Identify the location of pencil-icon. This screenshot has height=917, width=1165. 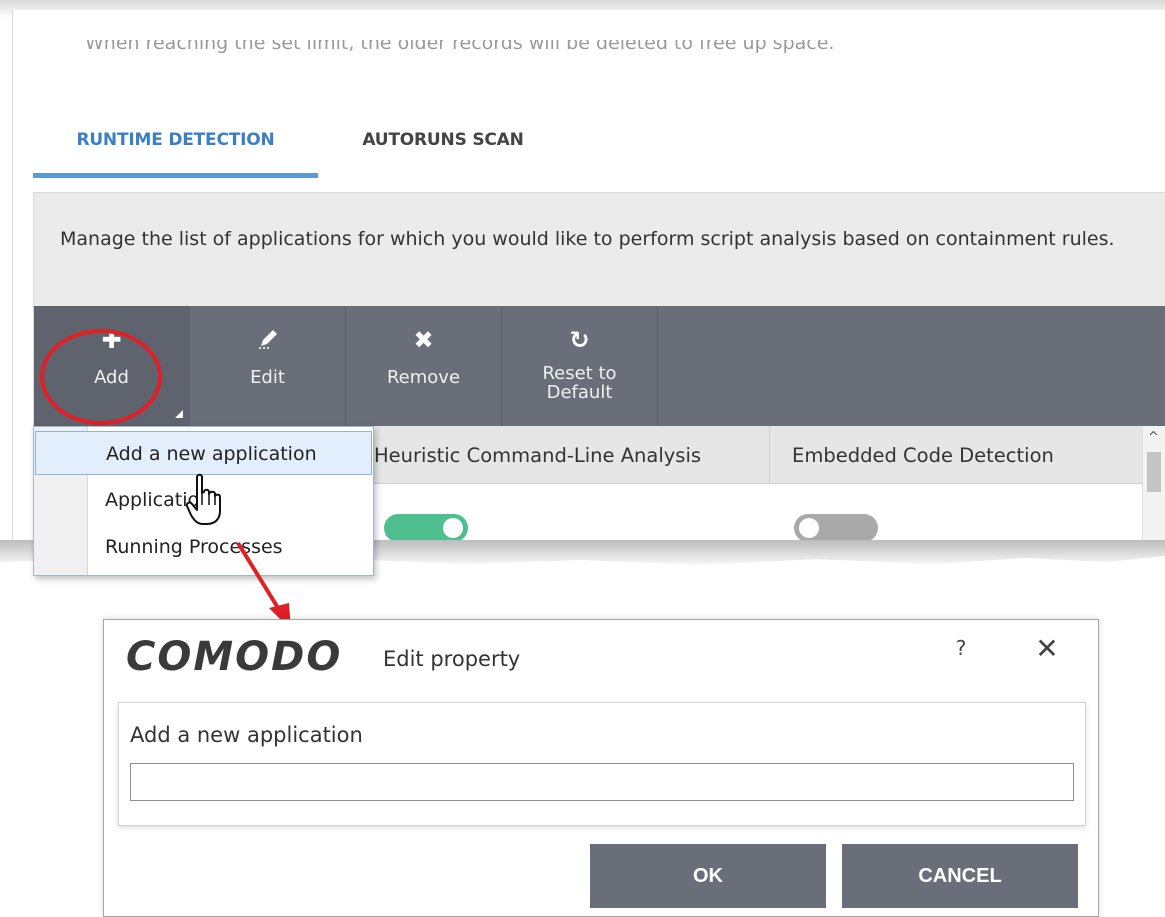
(267, 341).